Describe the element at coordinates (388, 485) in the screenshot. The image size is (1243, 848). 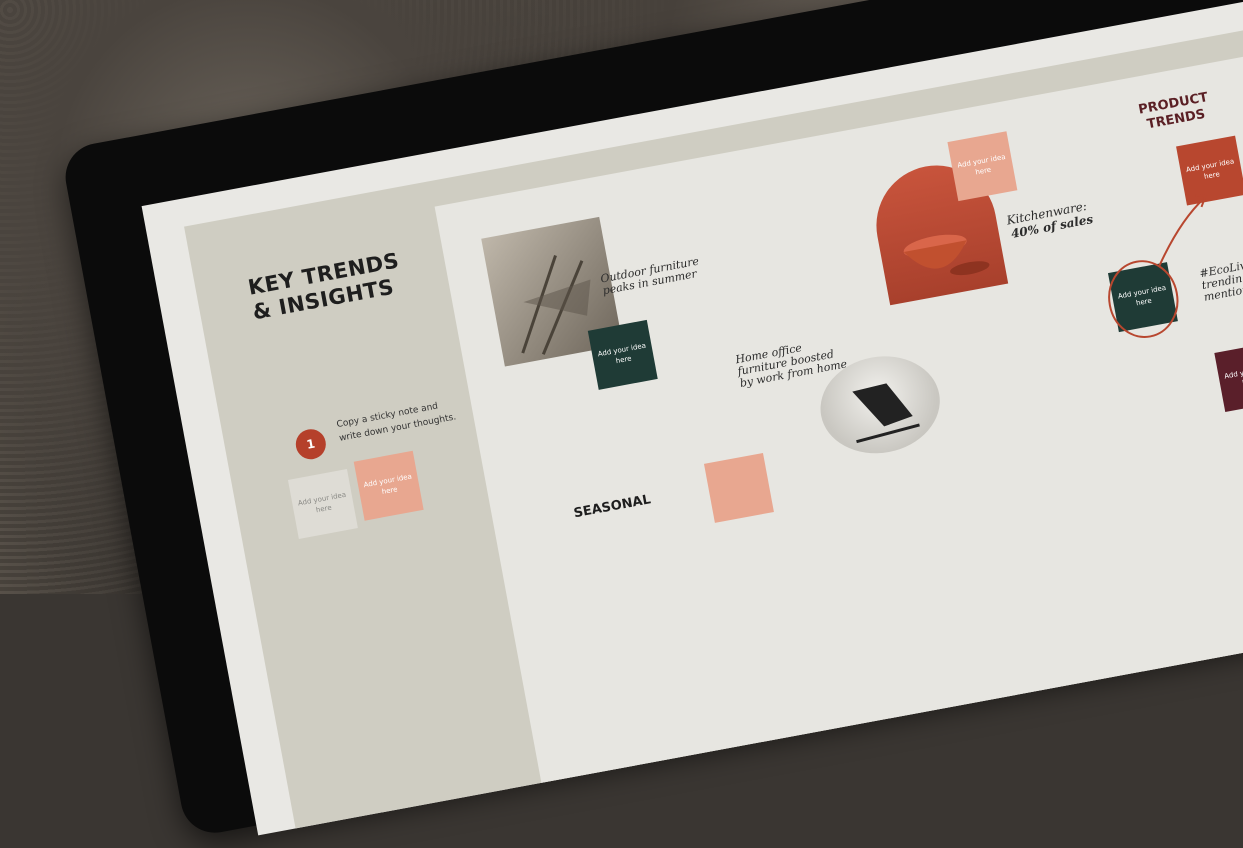
I see `sticky-note-salmon: Add your idea here` at that location.